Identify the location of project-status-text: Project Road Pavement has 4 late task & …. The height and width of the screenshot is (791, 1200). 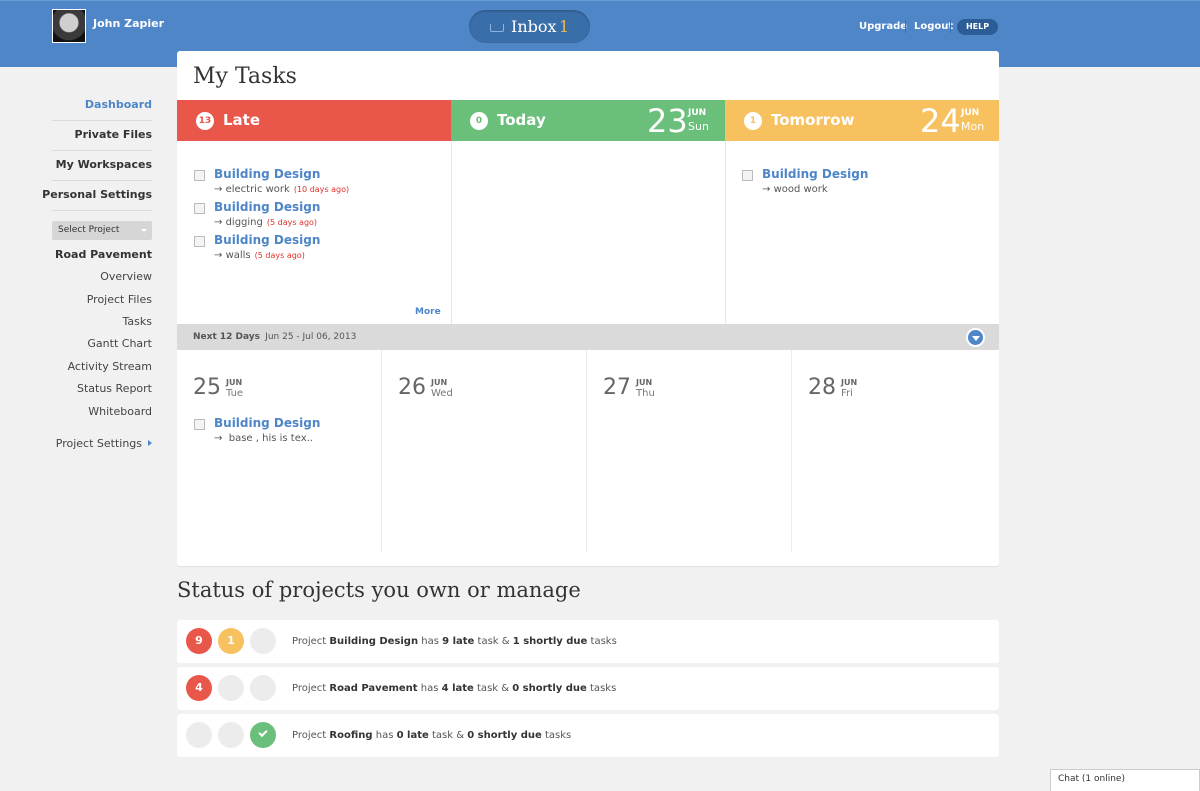
(454, 688).